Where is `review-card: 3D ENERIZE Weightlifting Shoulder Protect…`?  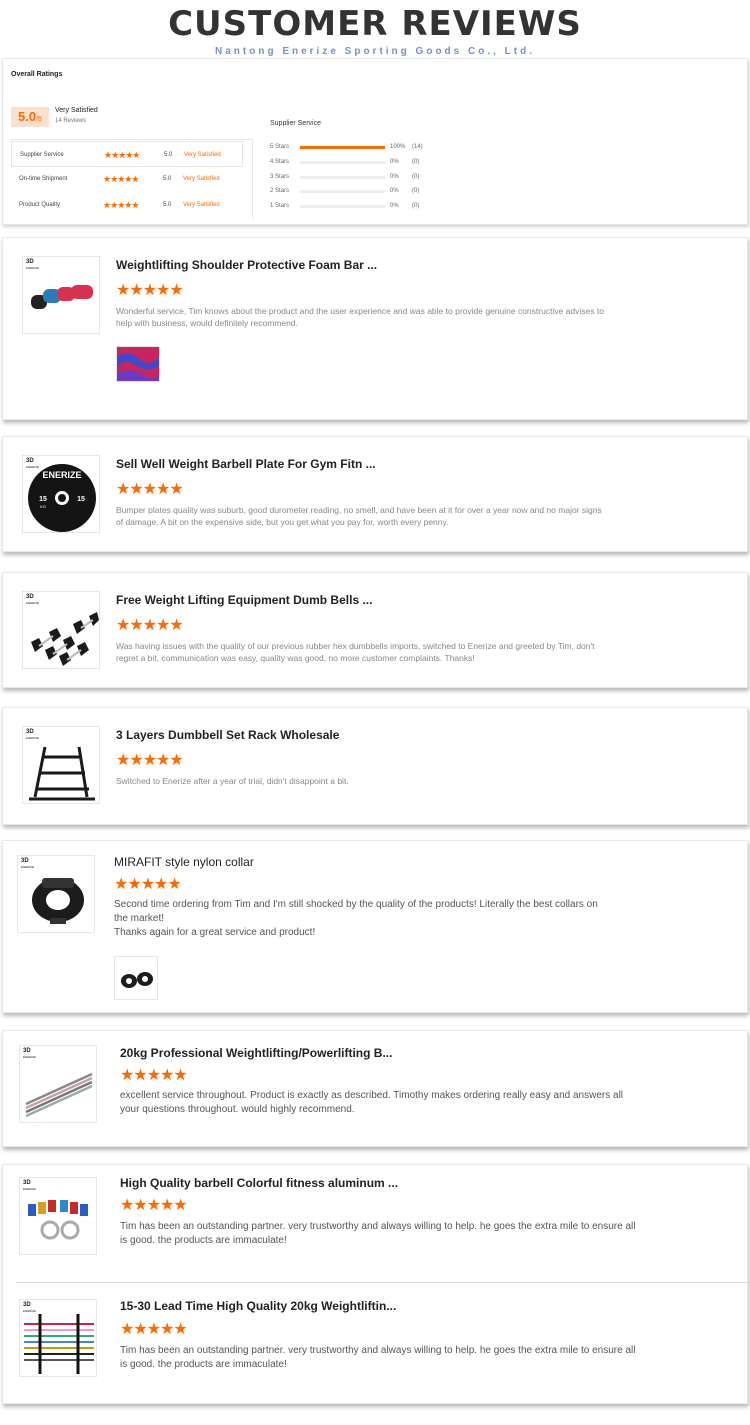 review-card: 3D ENERIZE Weightlifting Shoulder Protect… is located at coordinates (375, 328).